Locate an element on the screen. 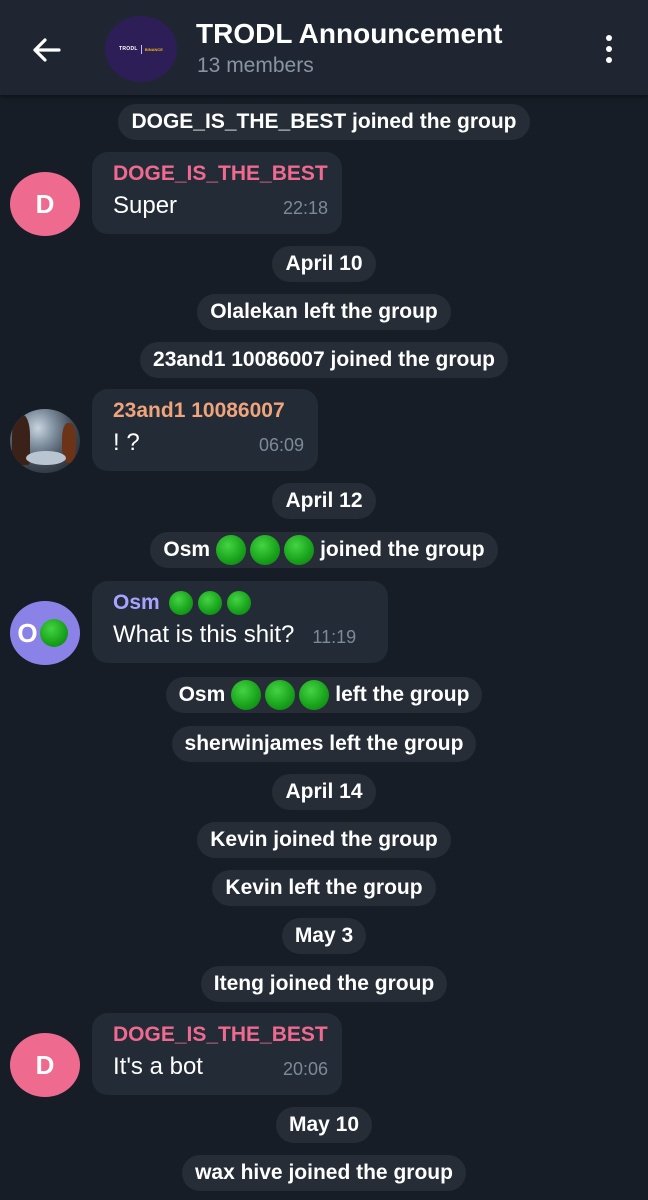 The image size is (648, 1200). service-message-text: Kevin joined the group is located at coordinates (324, 840).